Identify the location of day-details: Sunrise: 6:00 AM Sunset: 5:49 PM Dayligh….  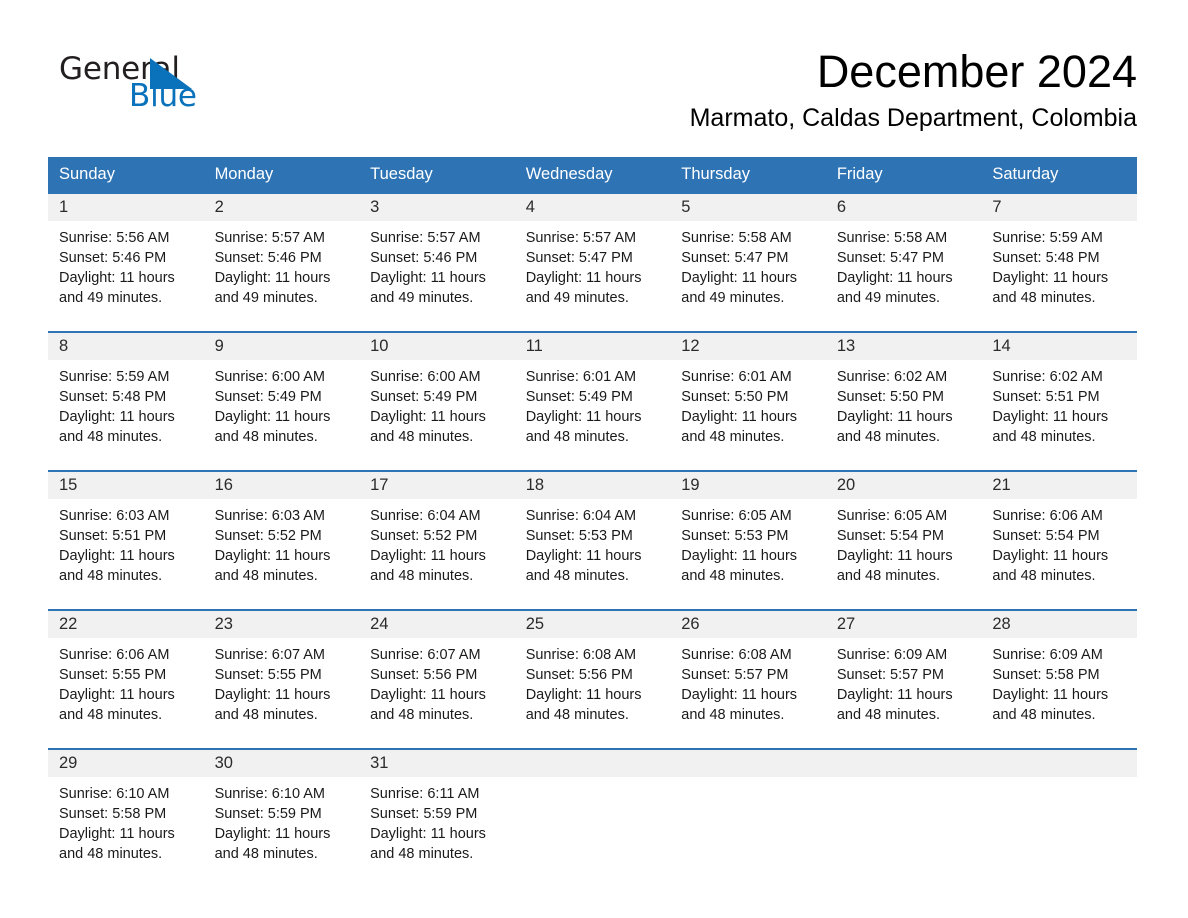
(437, 405).